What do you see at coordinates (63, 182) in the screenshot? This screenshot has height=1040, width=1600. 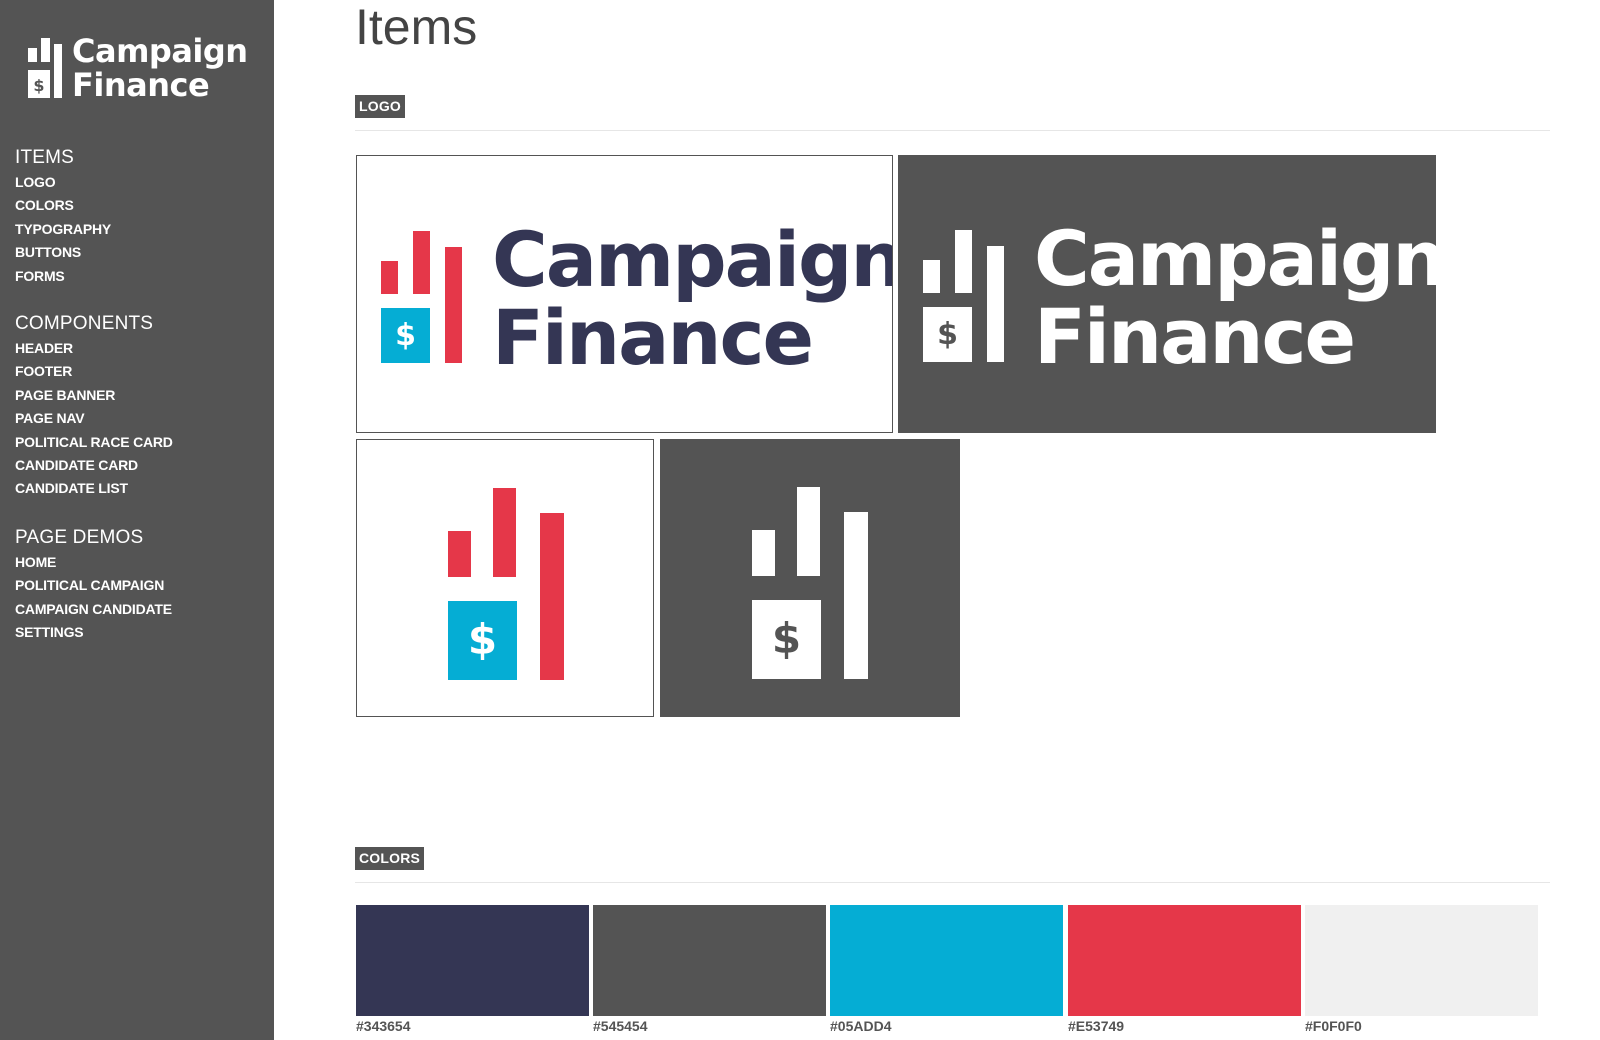 I see `nav-item-logo: LOGO` at bounding box center [63, 182].